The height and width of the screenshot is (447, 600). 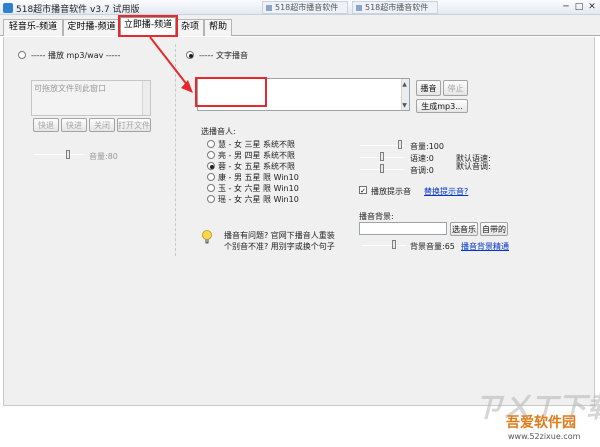 What do you see at coordinates (74, 125) in the screenshot?
I see `fast-forward-button: 快进` at bounding box center [74, 125].